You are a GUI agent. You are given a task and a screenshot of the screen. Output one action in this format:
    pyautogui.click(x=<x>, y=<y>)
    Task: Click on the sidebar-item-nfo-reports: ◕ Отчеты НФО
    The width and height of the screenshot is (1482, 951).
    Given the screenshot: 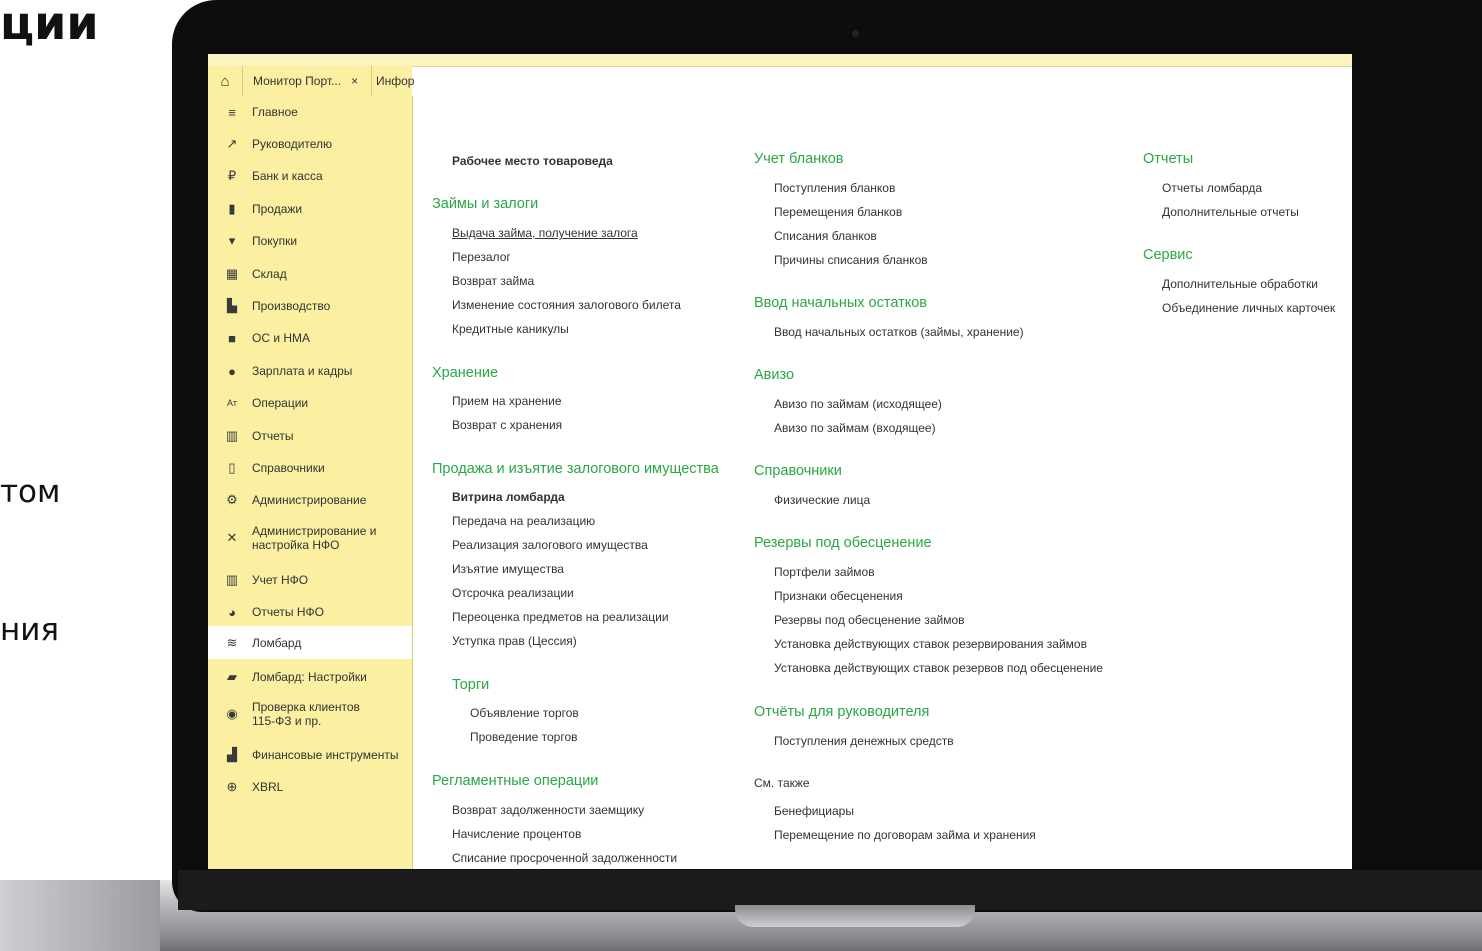 What is the action you would take?
    pyautogui.click(x=310, y=612)
    